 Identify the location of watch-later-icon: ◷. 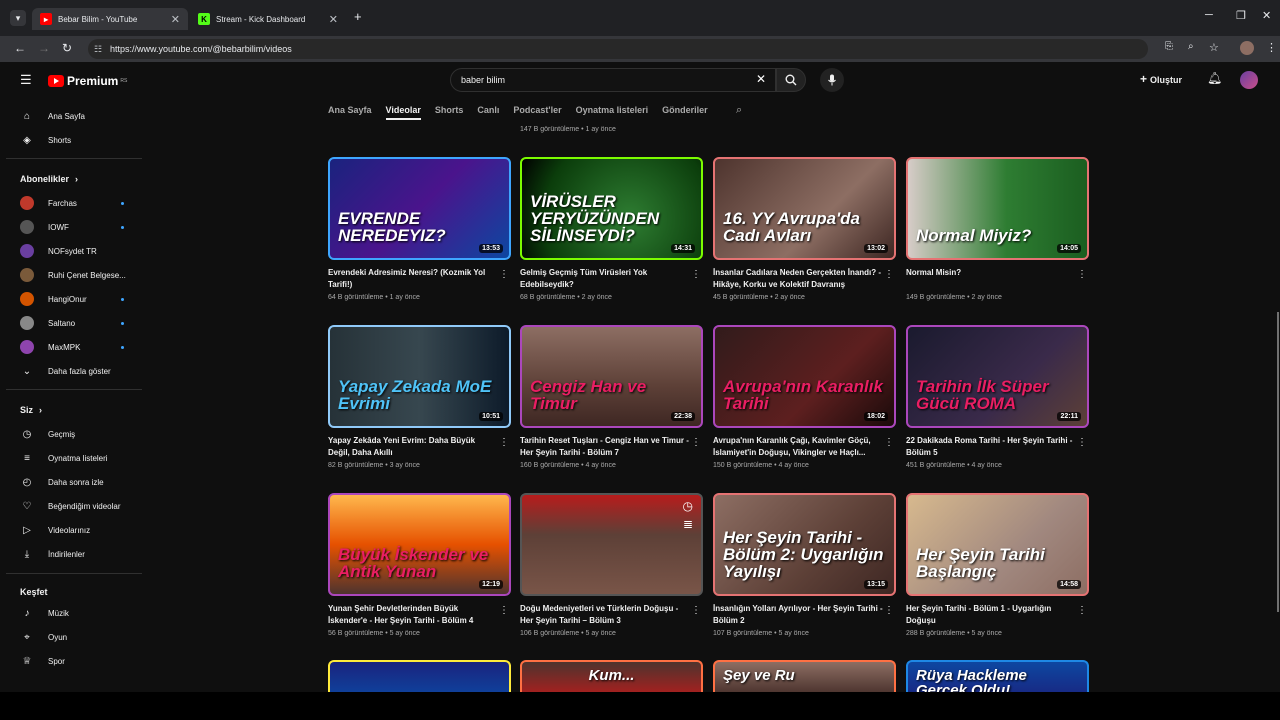
(688, 506).